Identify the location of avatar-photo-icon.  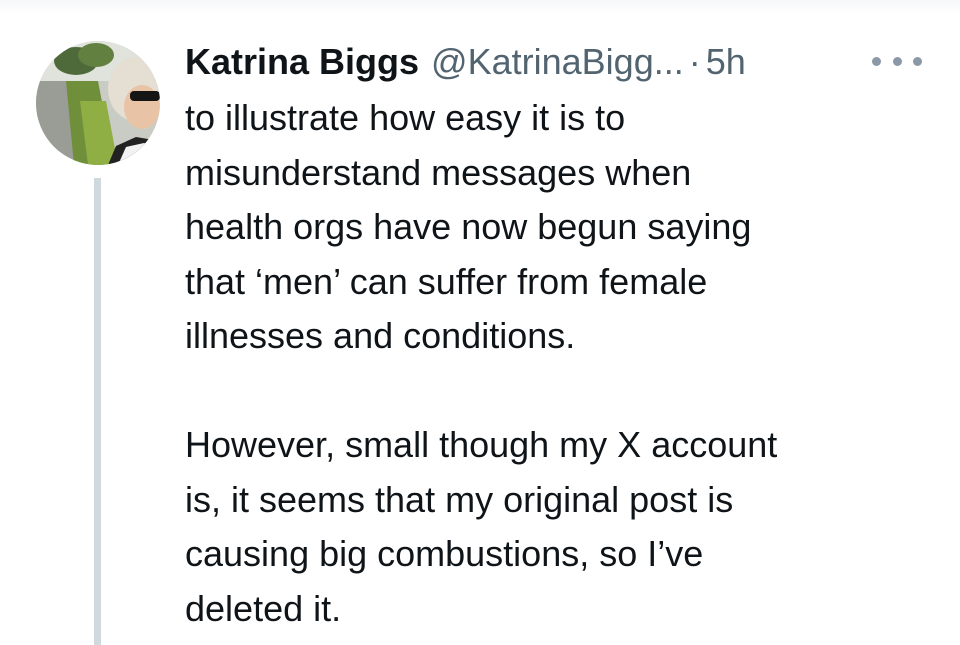
(98, 103).